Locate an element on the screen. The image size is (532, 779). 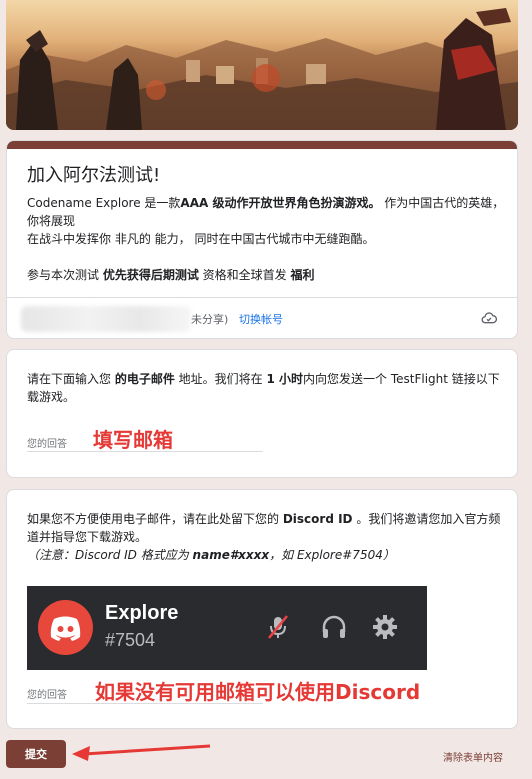
switch-account-link: 切换帐号 is located at coordinates (261, 319).